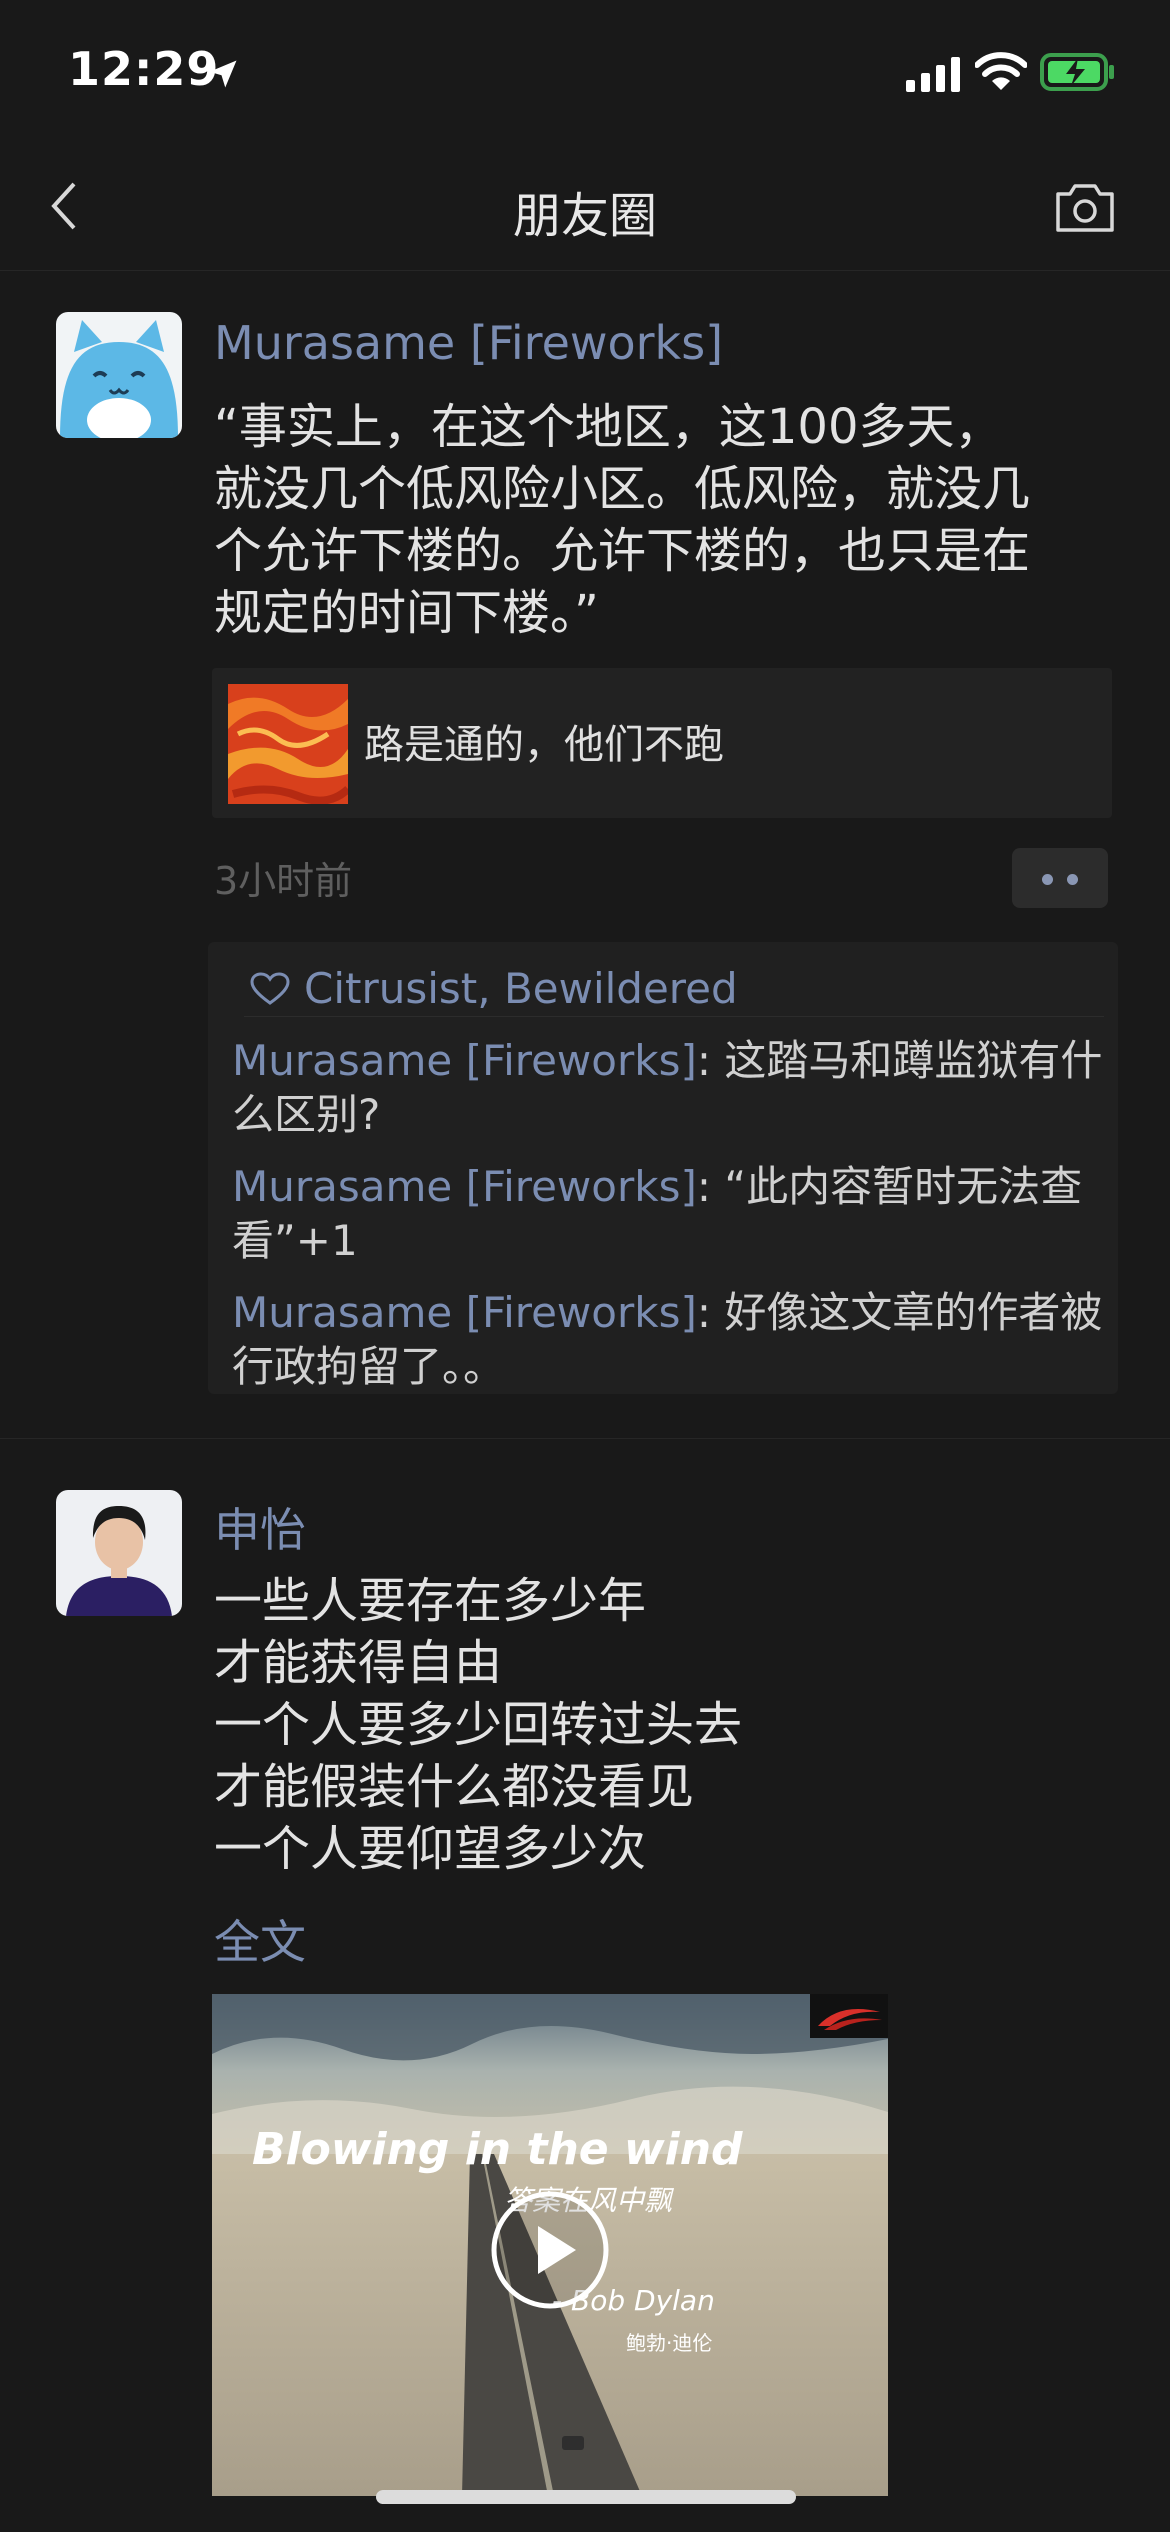  I want to click on status-time: 12:29, so click(144, 69).